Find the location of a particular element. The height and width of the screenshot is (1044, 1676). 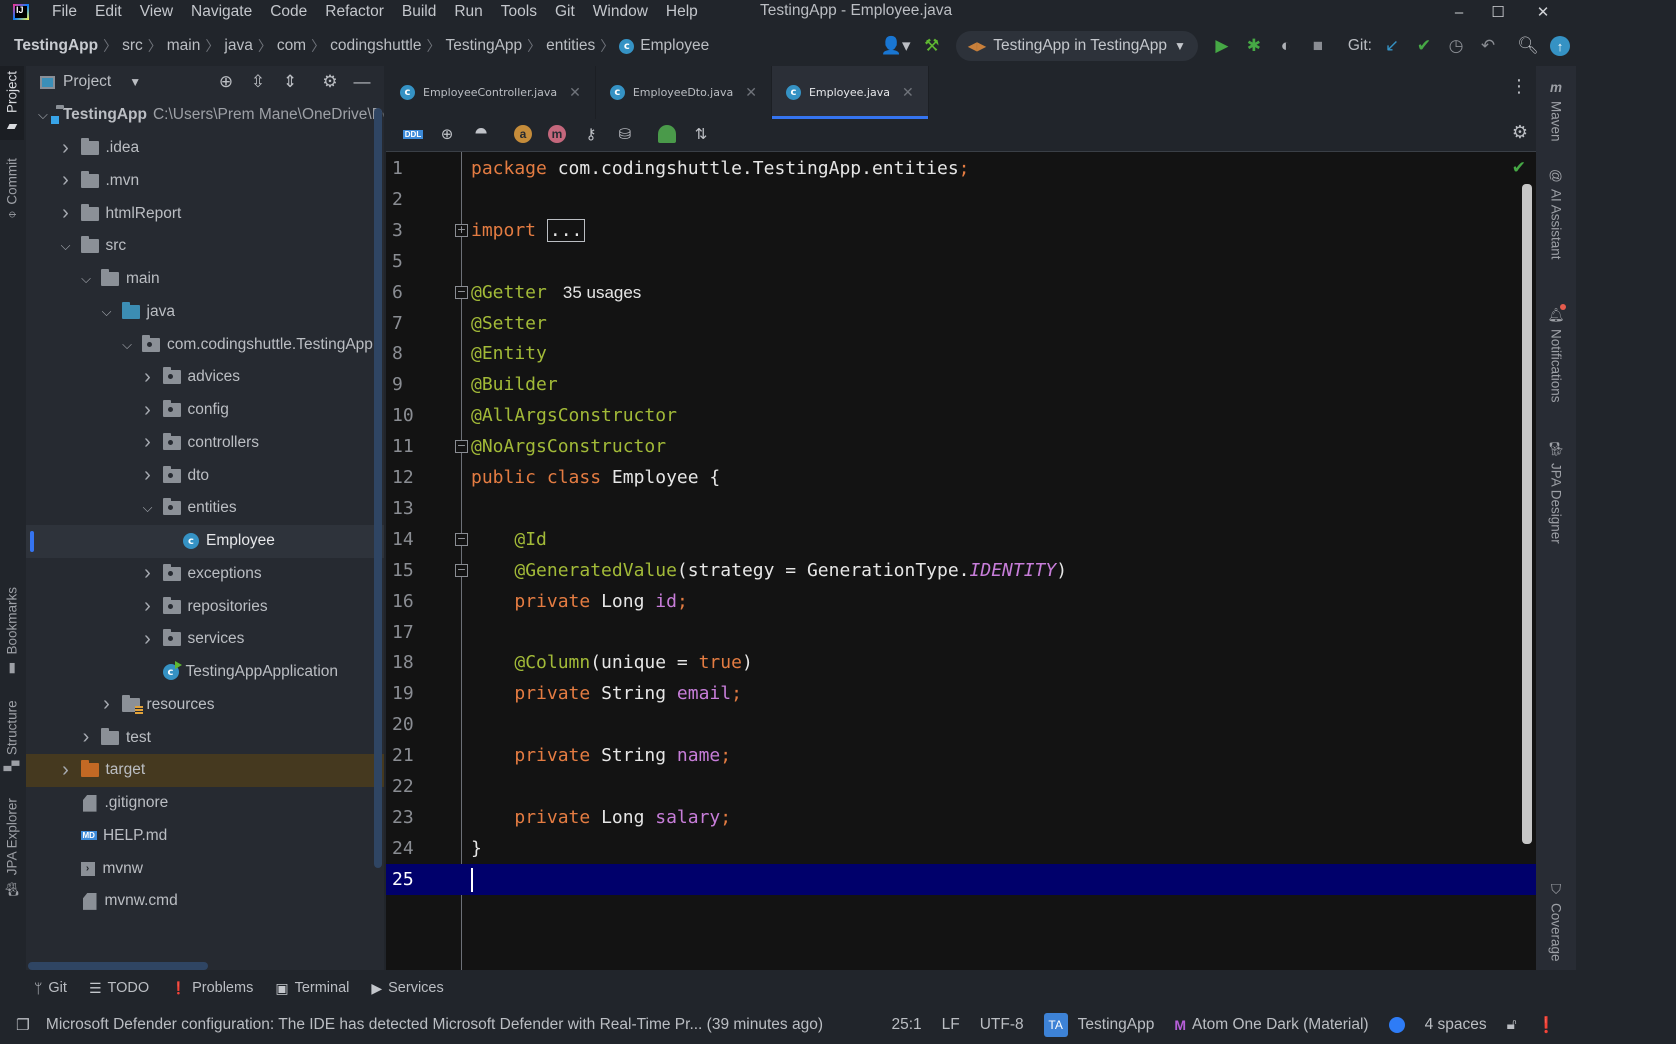

tree-item: ›.gitignore is located at coordinates (205, 803).